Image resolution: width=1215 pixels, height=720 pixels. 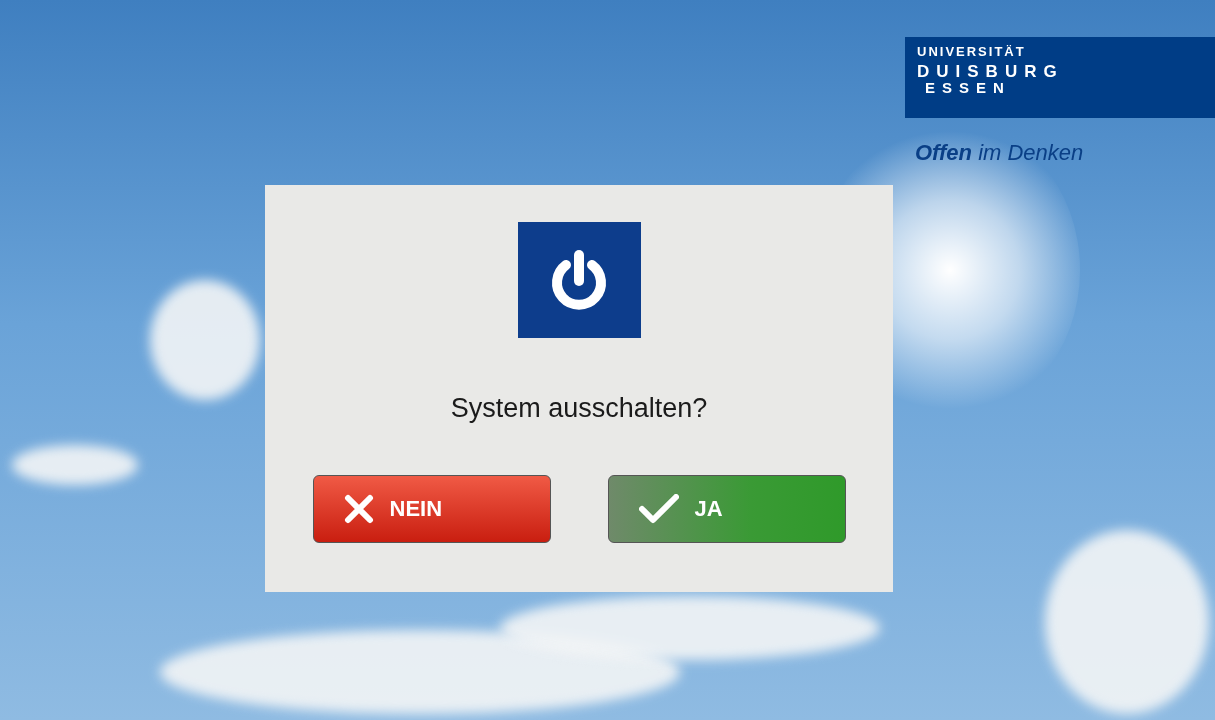 What do you see at coordinates (658, 508) in the screenshot?
I see `check-icon` at bounding box center [658, 508].